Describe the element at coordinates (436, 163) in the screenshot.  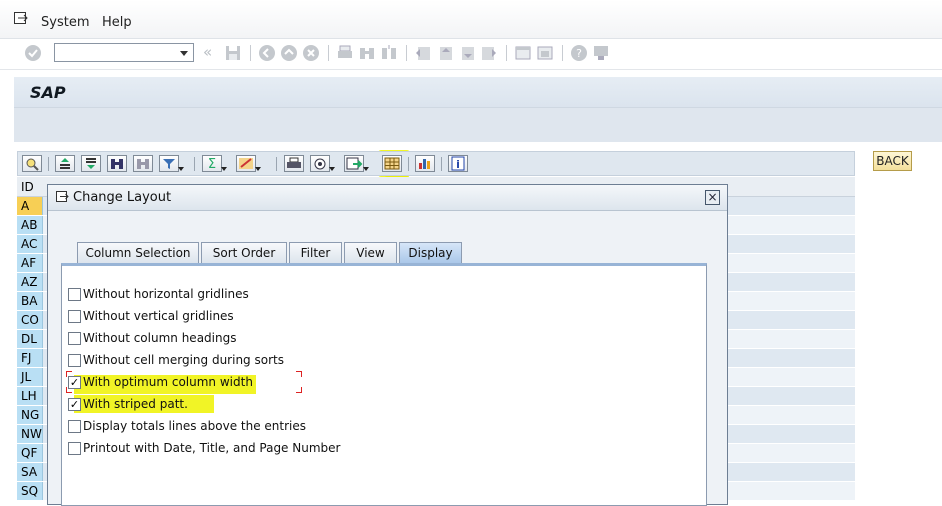
I see `alv-toolbar: Σ i` at that location.